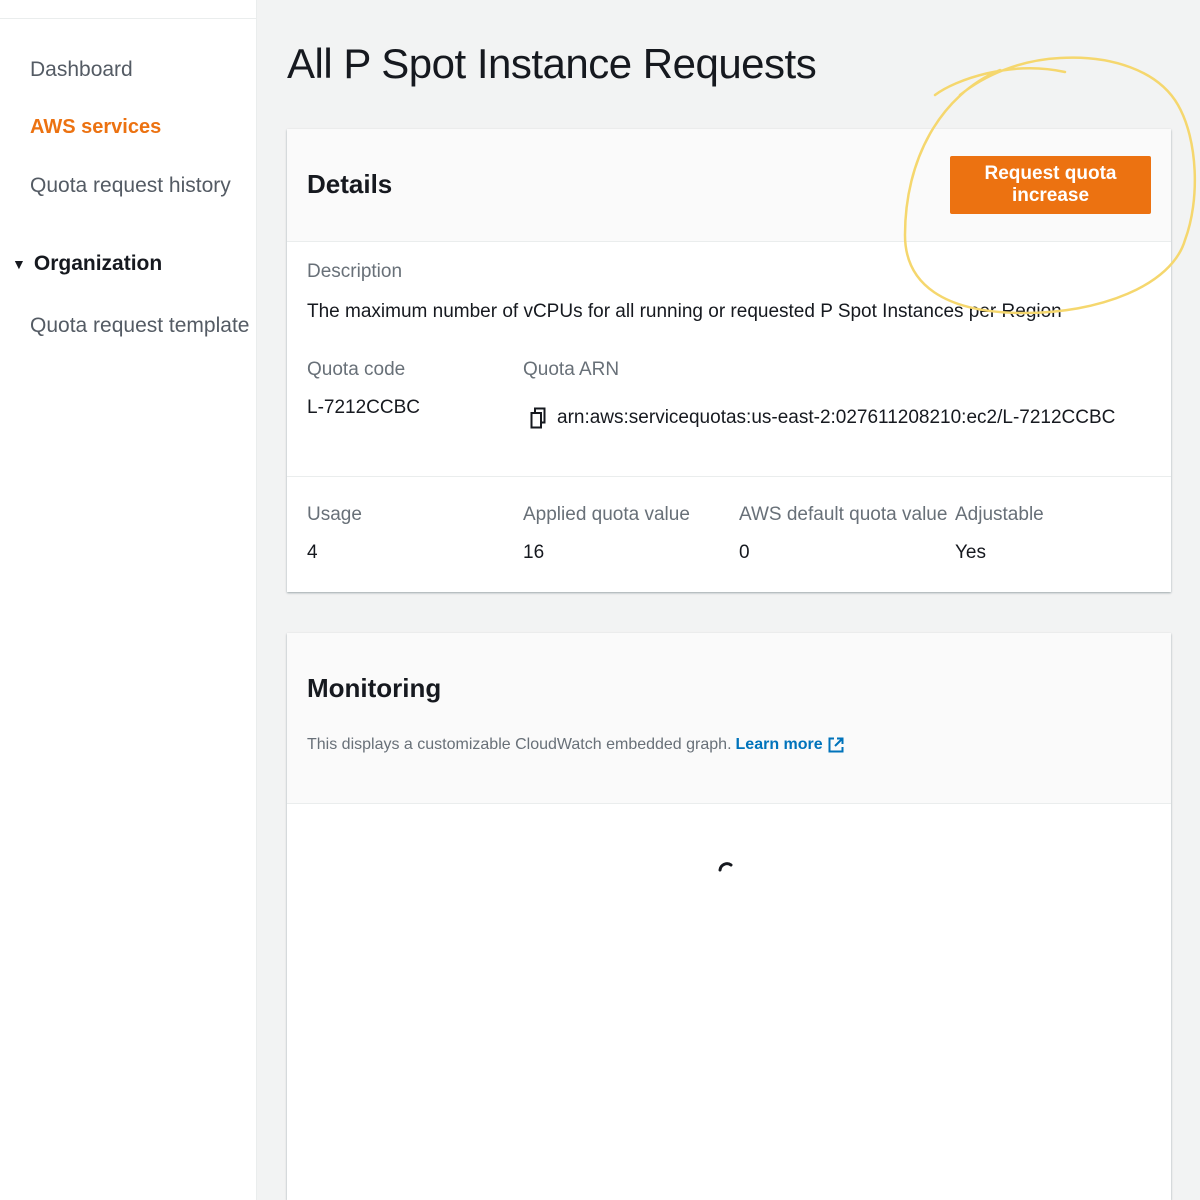 The height and width of the screenshot is (1200, 1200). I want to click on sidebar-section-label: Organization, so click(98, 263).